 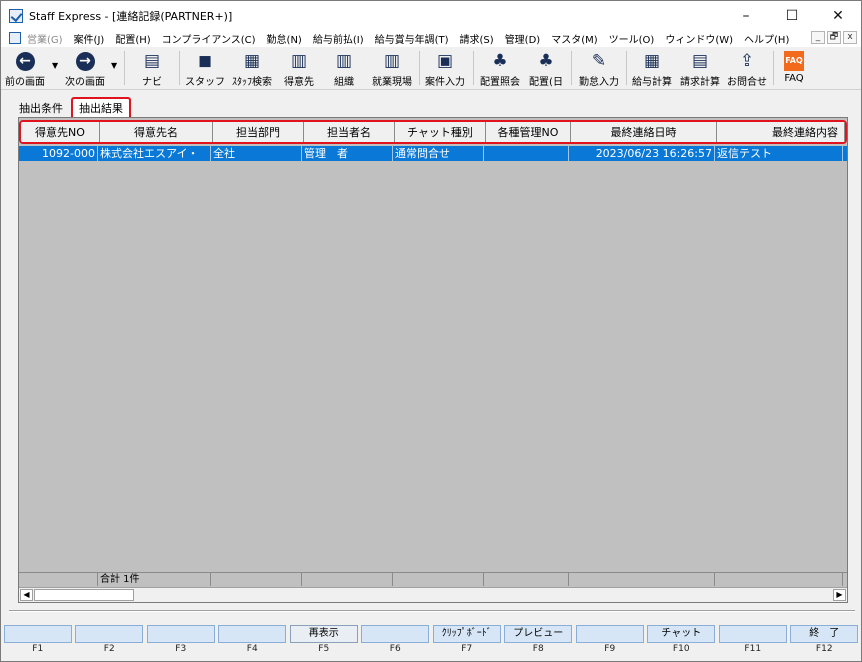 What do you see at coordinates (41, 107) in the screenshot?
I see `tab-extract-conditions: 抽出条件` at bounding box center [41, 107].